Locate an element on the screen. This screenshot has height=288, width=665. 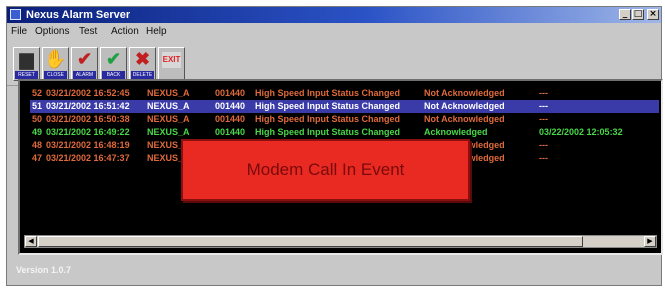
hand-icon: ✋ is located at coordinates (55, 59).